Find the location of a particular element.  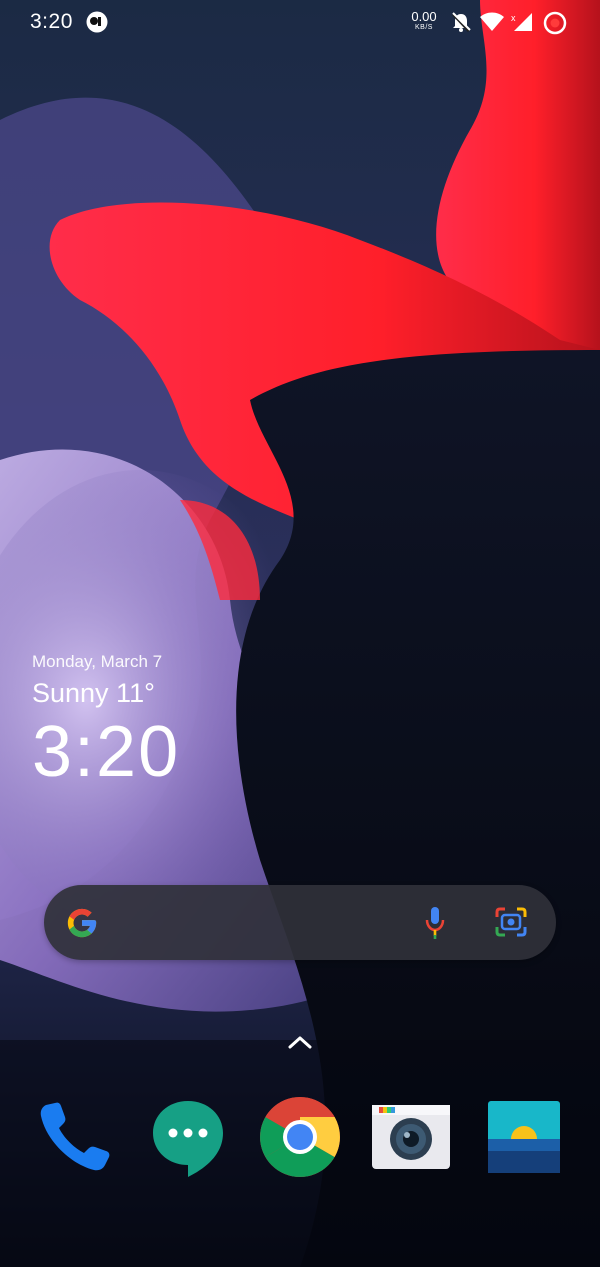

mute-bell-icon is located at coordinates (461, 22).